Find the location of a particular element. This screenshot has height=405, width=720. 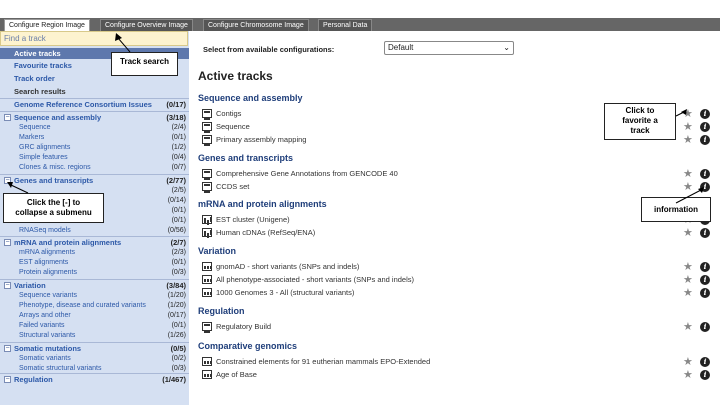

group-label: Genes and transcripts is located at coordinates (54, 180).